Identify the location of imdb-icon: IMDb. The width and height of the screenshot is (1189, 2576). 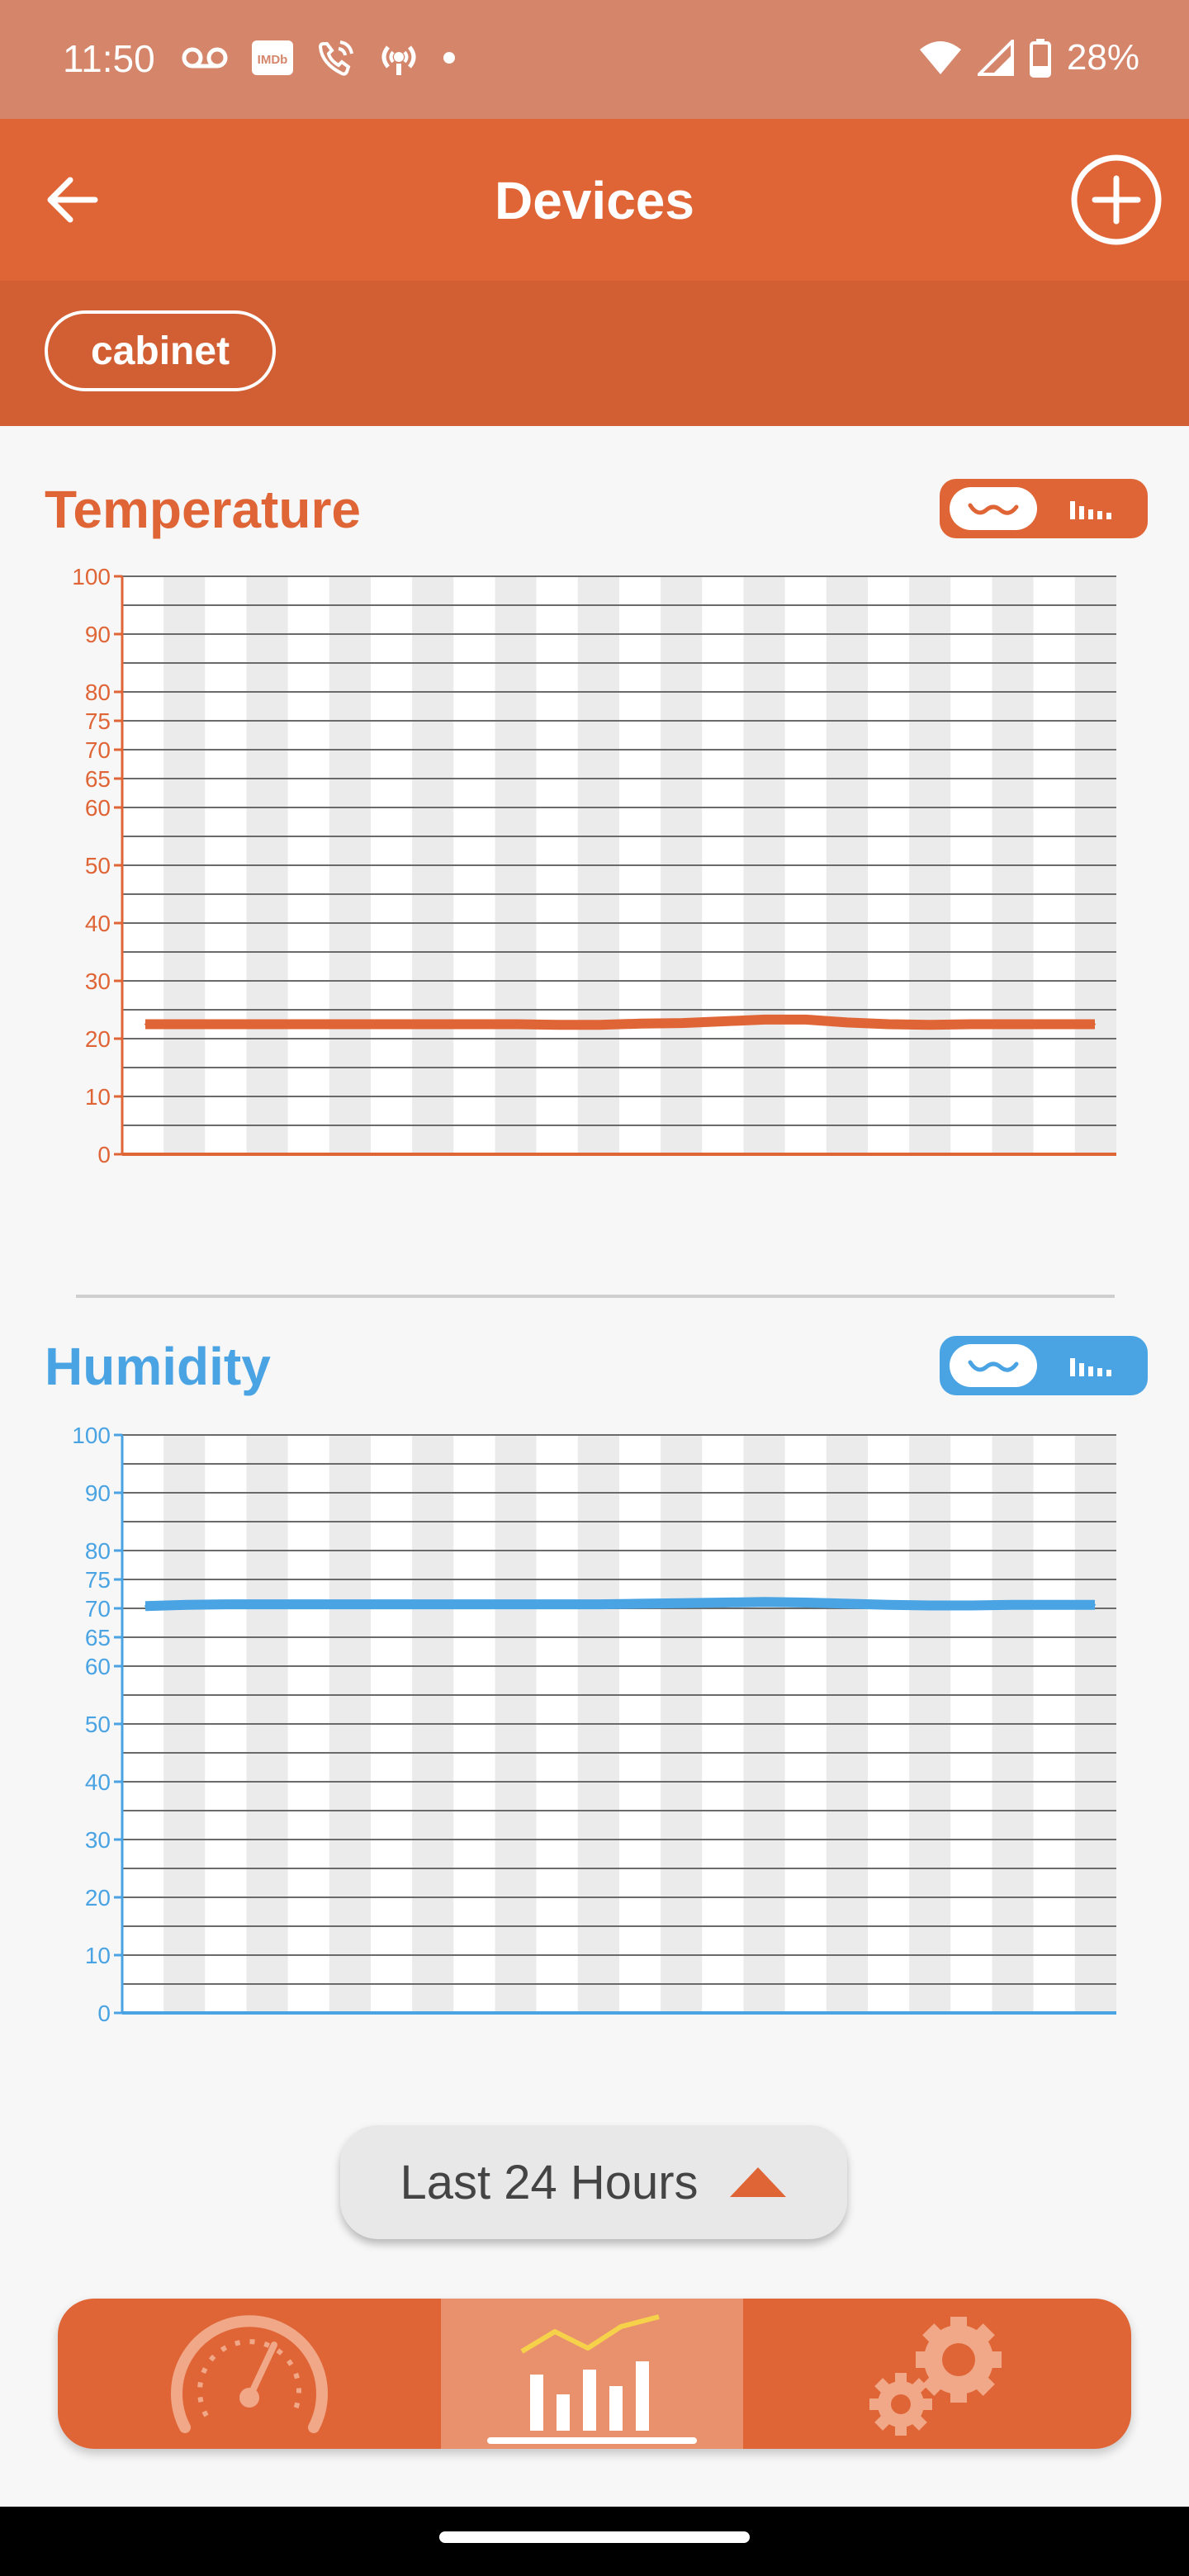
(272, 57).